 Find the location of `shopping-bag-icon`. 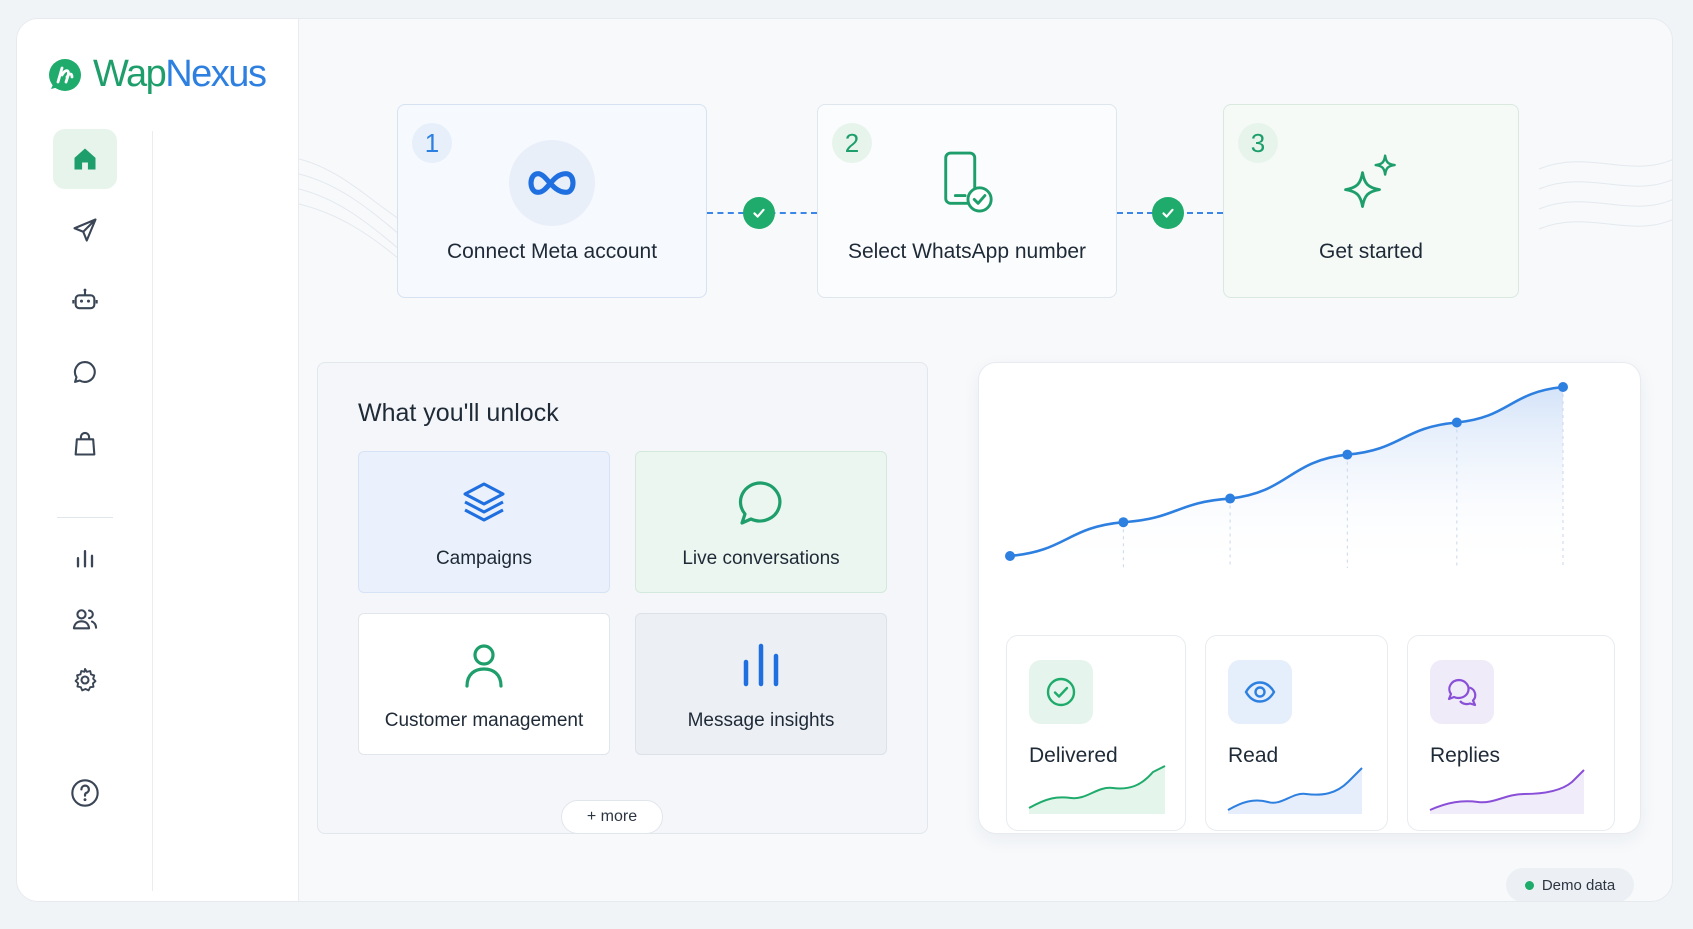

shopping-bag-icon is located at coordinates (85, 443).